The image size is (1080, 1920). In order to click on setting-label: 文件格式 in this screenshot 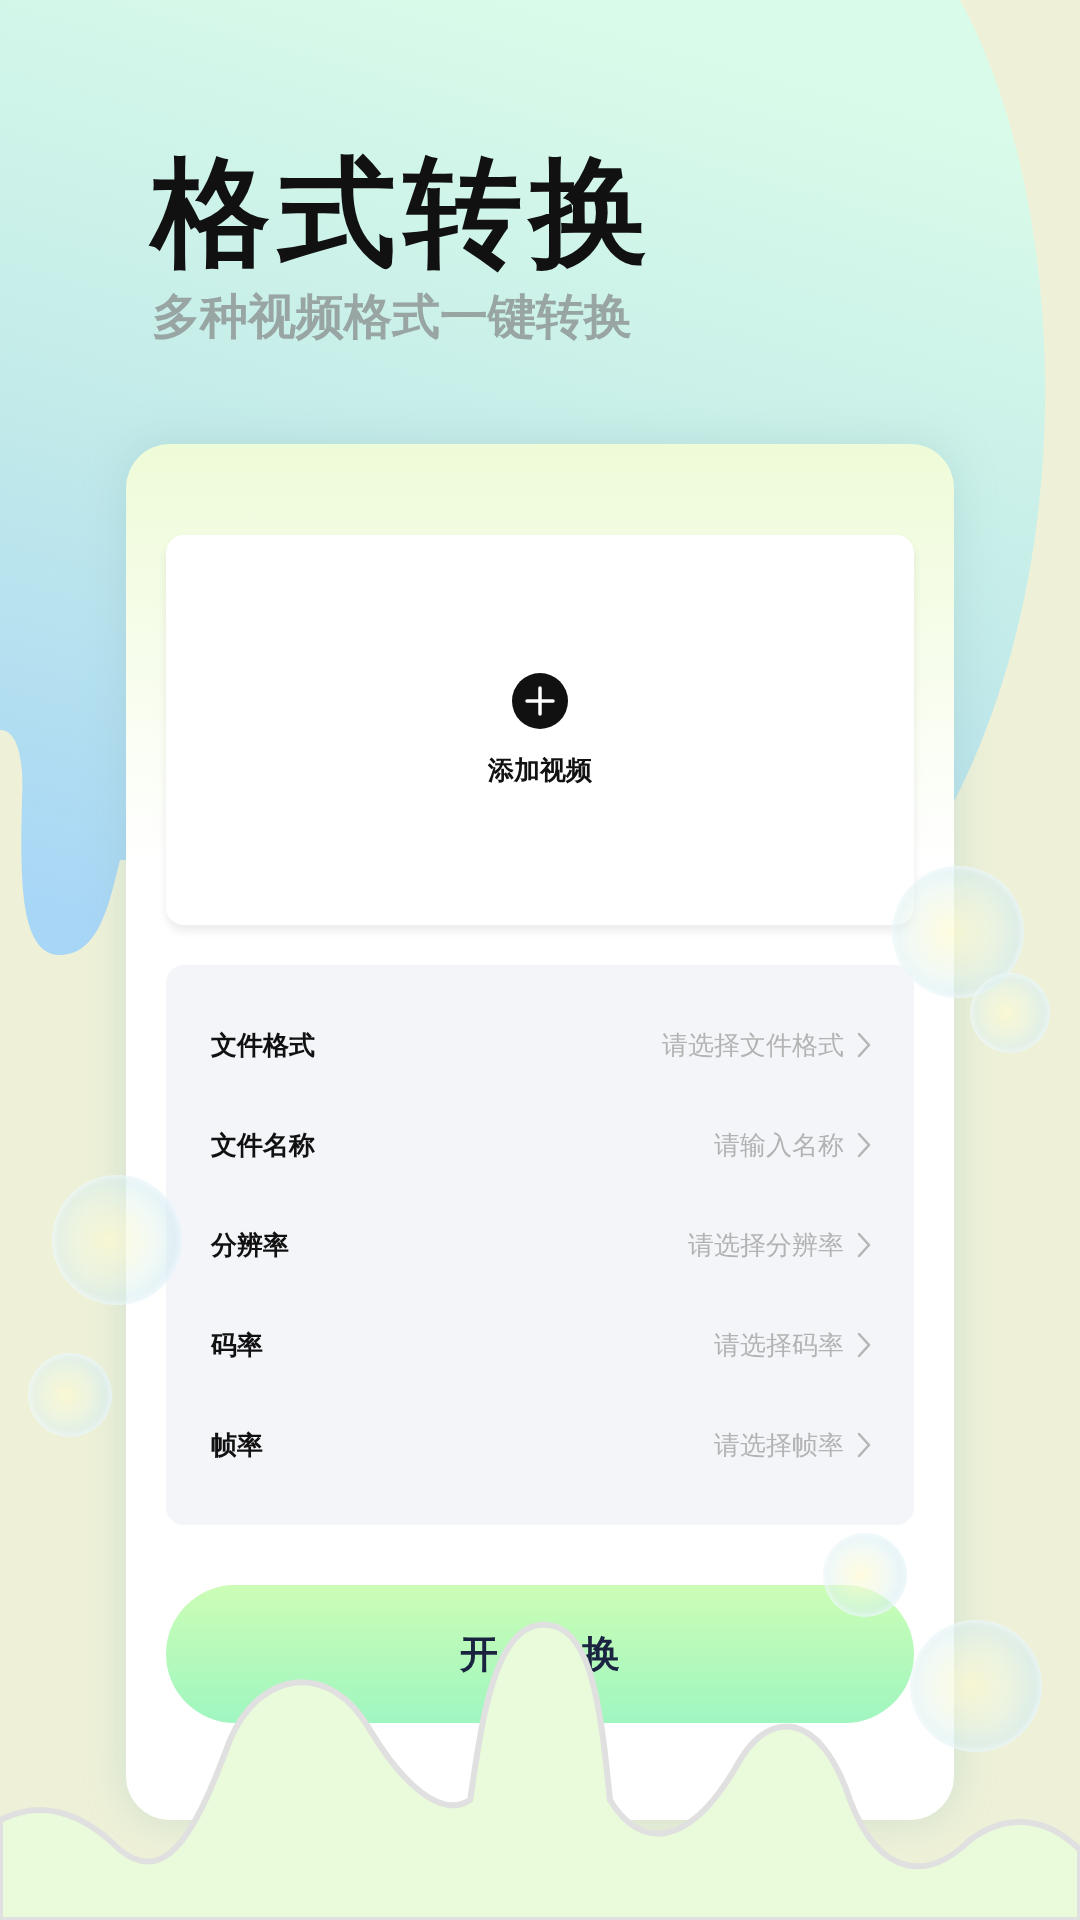, I will do `click(263, 1045)`.